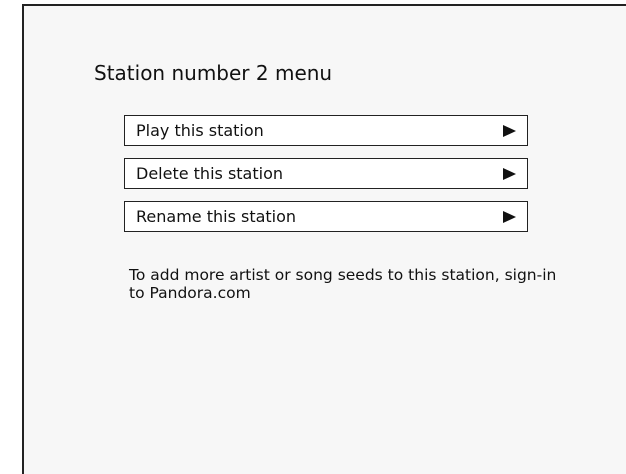  I want to click on menu-item-label: Play this station, so click(200, 130).